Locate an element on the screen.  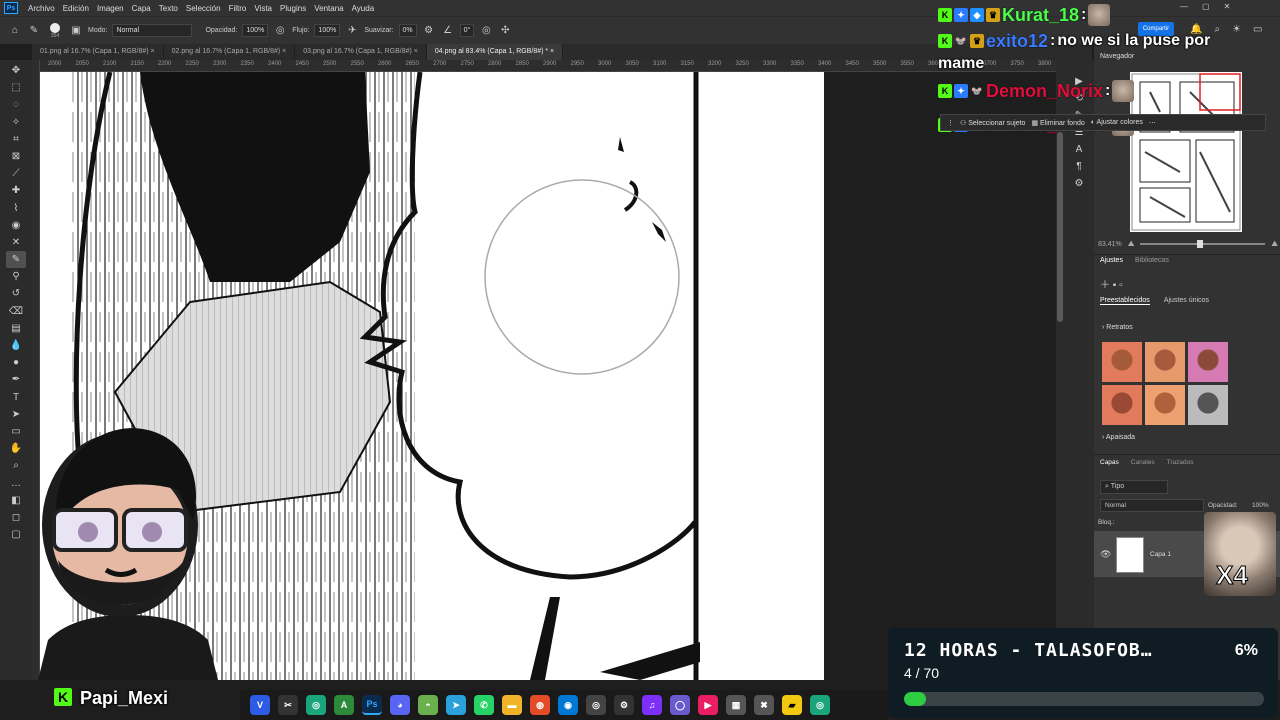
image-viewer-icon: ▦ is located at coordinates (736, 705).